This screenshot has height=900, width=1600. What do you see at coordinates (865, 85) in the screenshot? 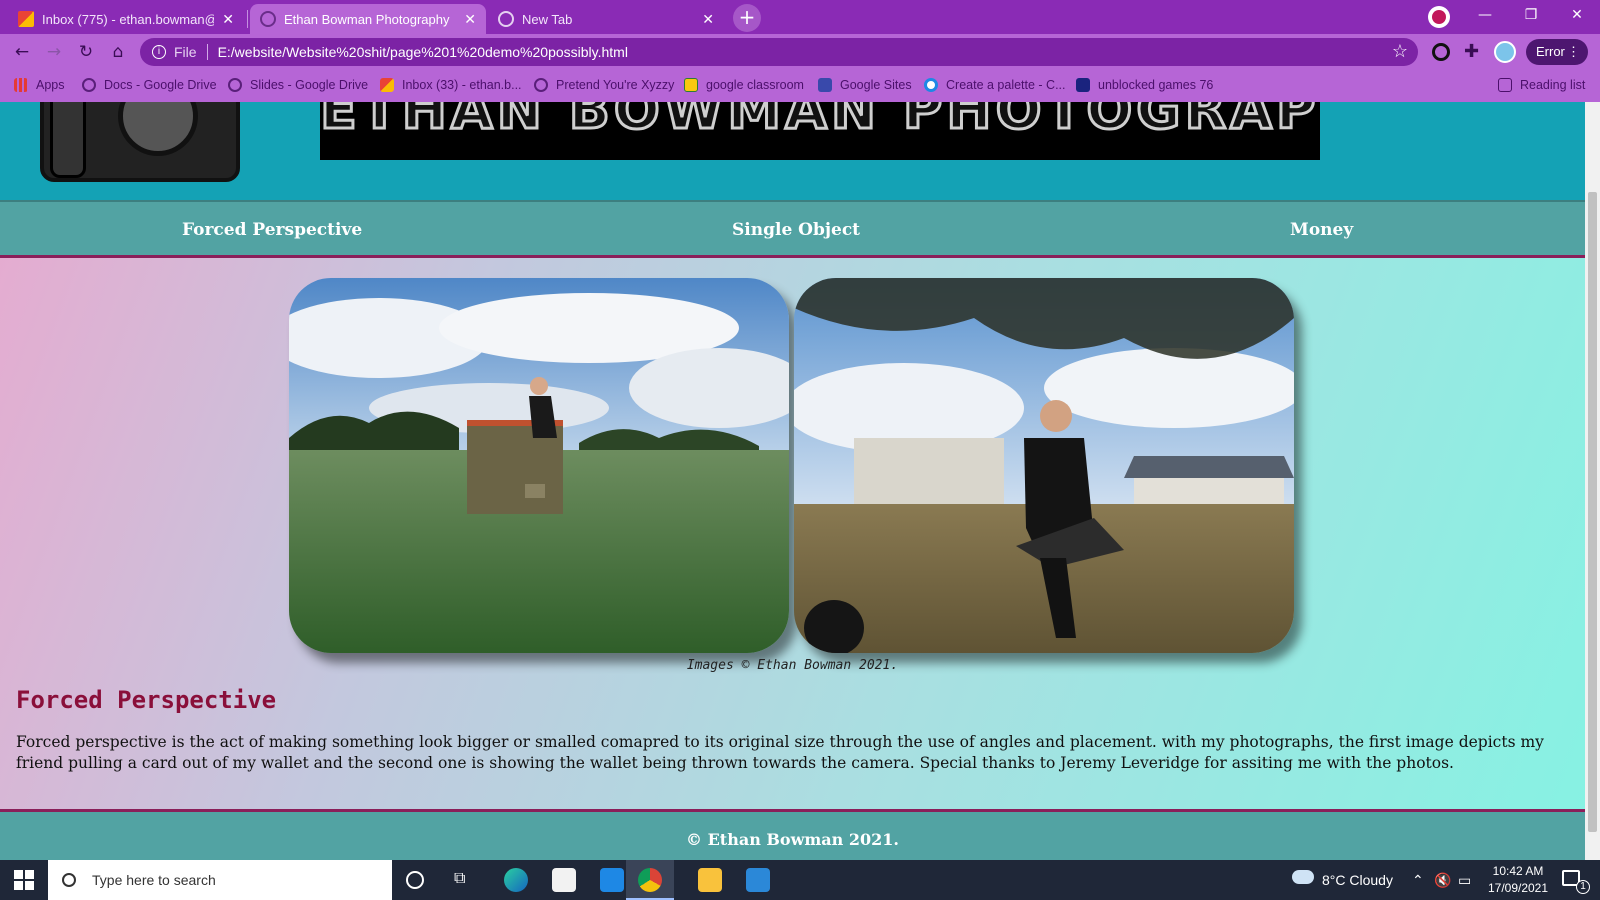
I see `bookmark-sites: Google Sites` at bounding box center [865, 85].